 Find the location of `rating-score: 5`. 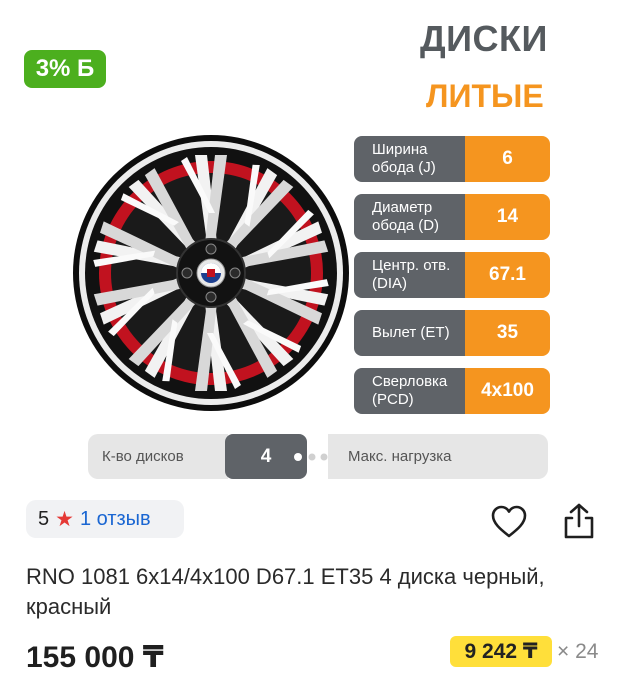

rating-score: 5 is located at coordinates (44, 518).